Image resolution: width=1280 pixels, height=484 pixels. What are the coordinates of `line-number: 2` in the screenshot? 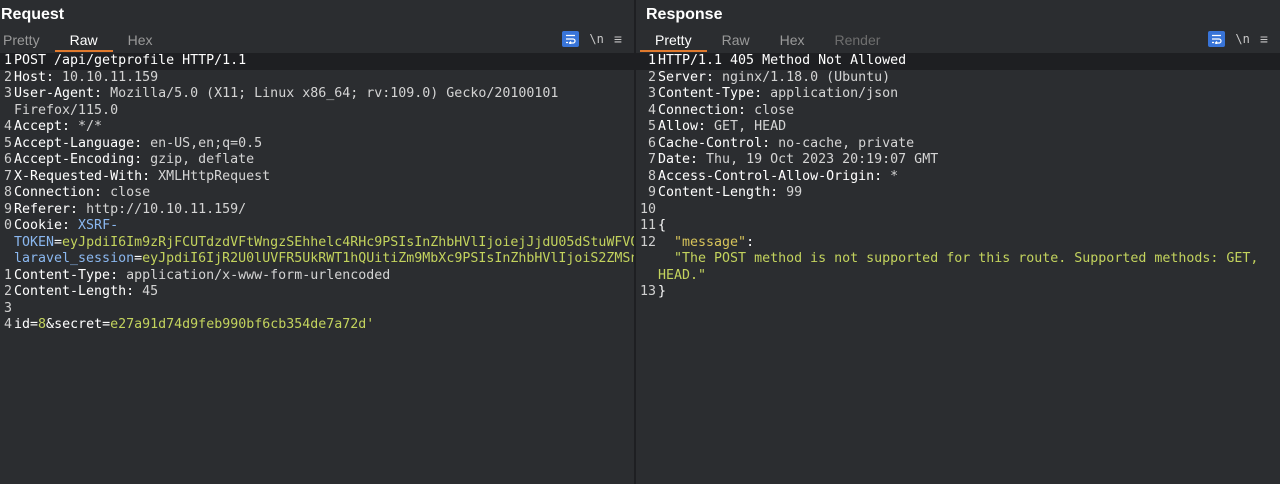 It's located at (7, 291).